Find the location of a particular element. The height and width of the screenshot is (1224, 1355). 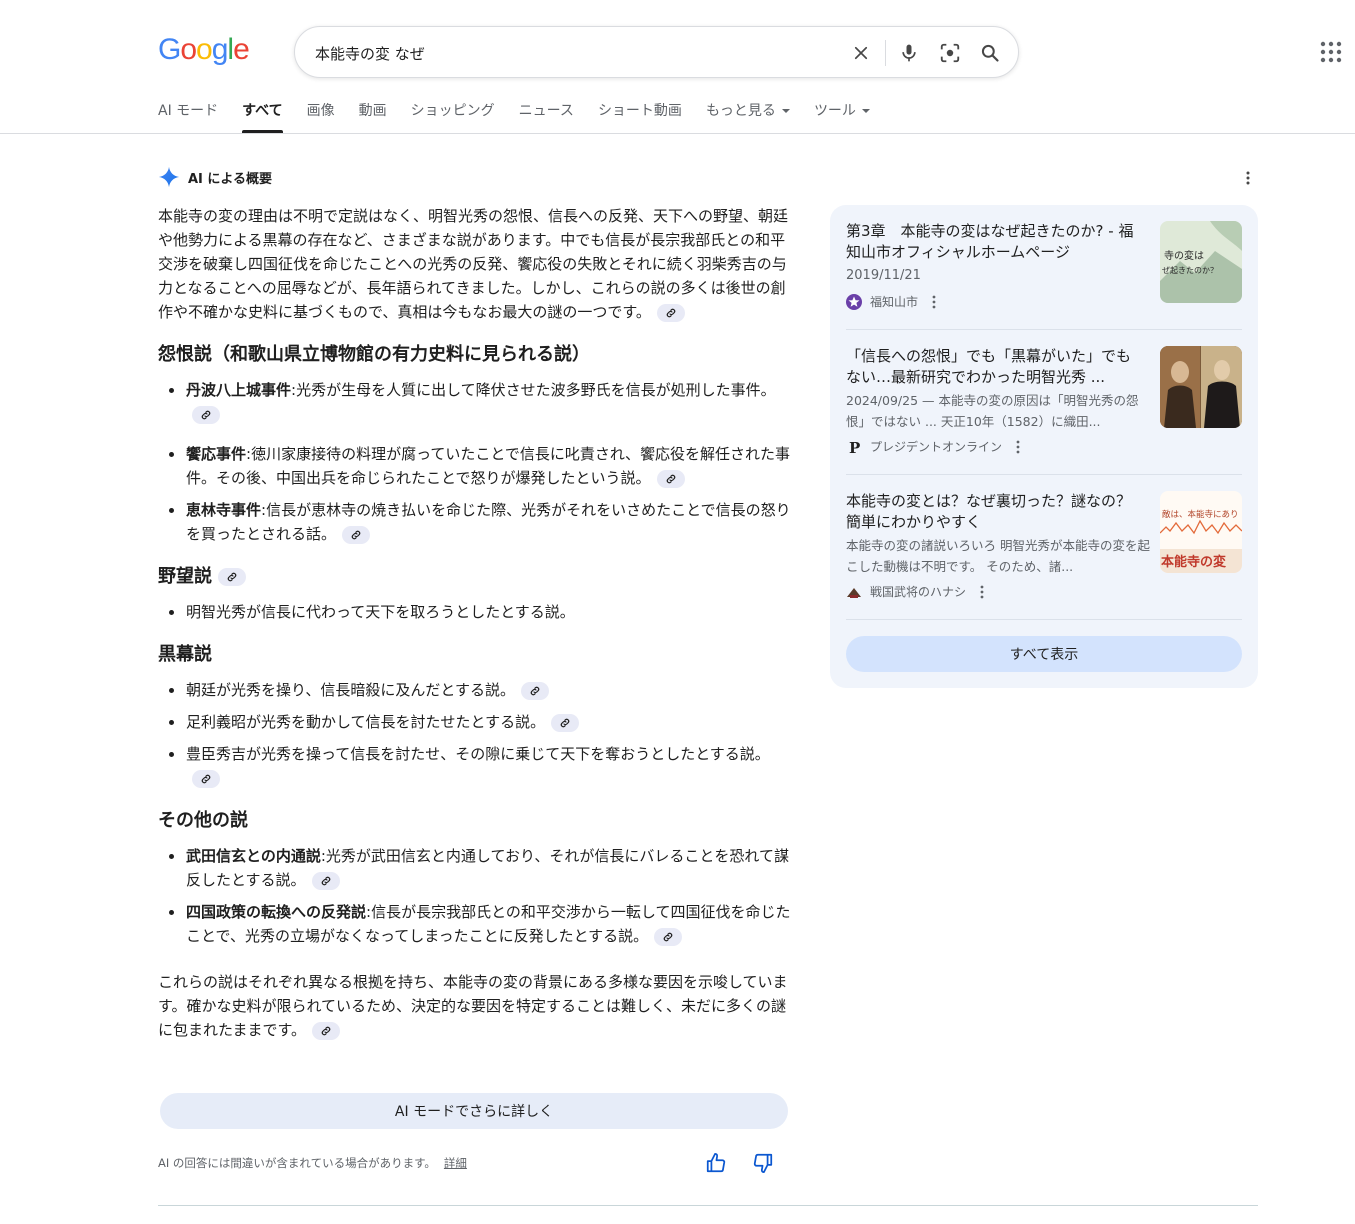

list-item-text: 足利義昭が光秀を動かして信長を討たせたとする説。 is located at coordinates (366, 722).